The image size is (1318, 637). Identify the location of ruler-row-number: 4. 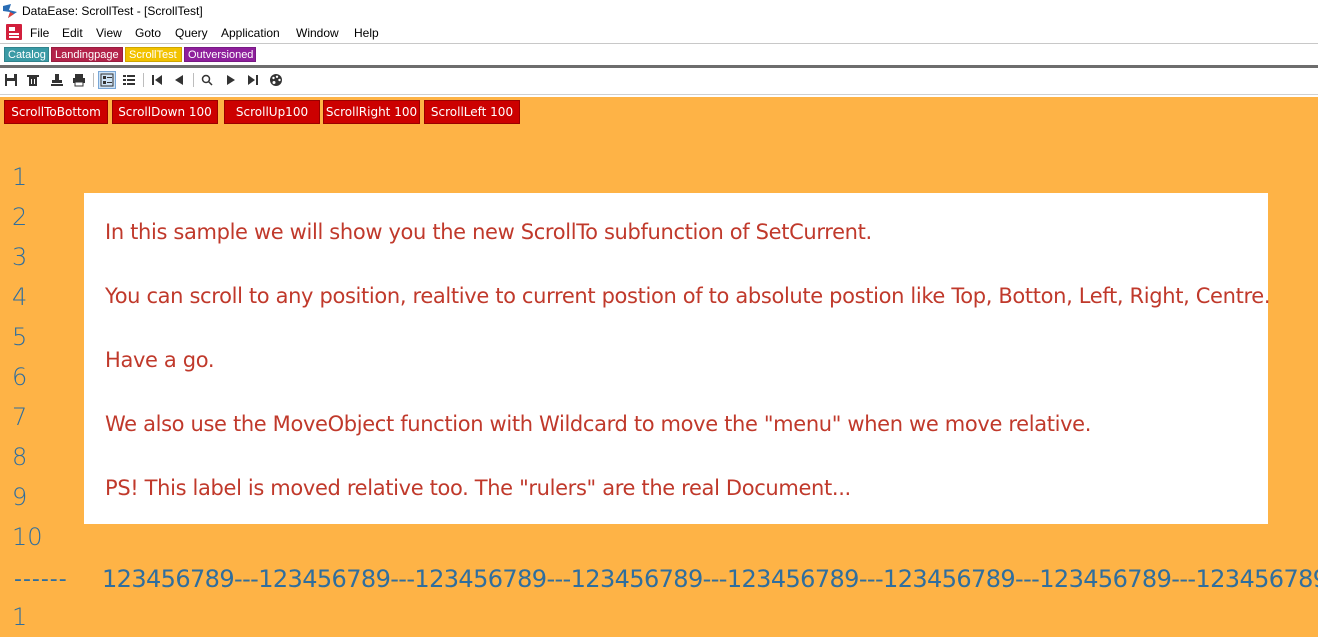
(20, 297).